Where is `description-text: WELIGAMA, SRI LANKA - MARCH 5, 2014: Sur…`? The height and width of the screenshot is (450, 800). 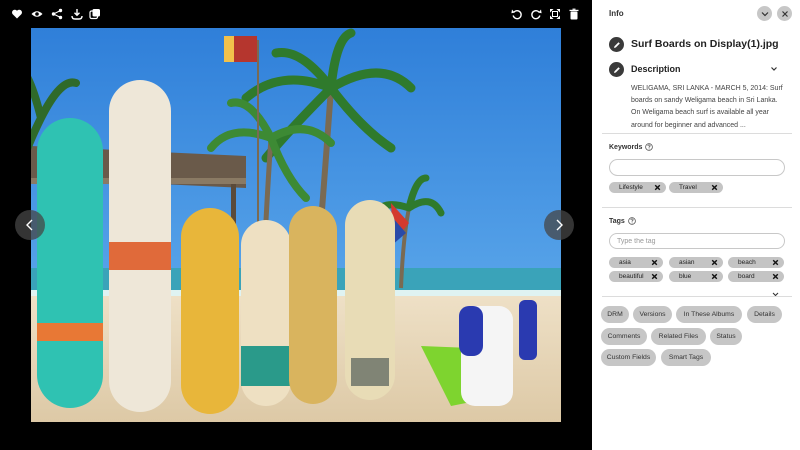
description-text: WELIGAMA, SRI LANKA - MARCH 5, 2014: Sur… is located at coordinates (707, 107).